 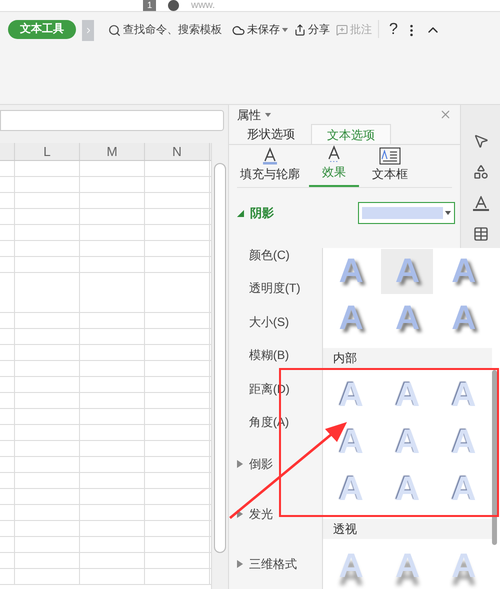 What do you see at coordinates (255, 464) in the screenshot?
I see `section-header: 倒影` at bounding box center [255, 464].